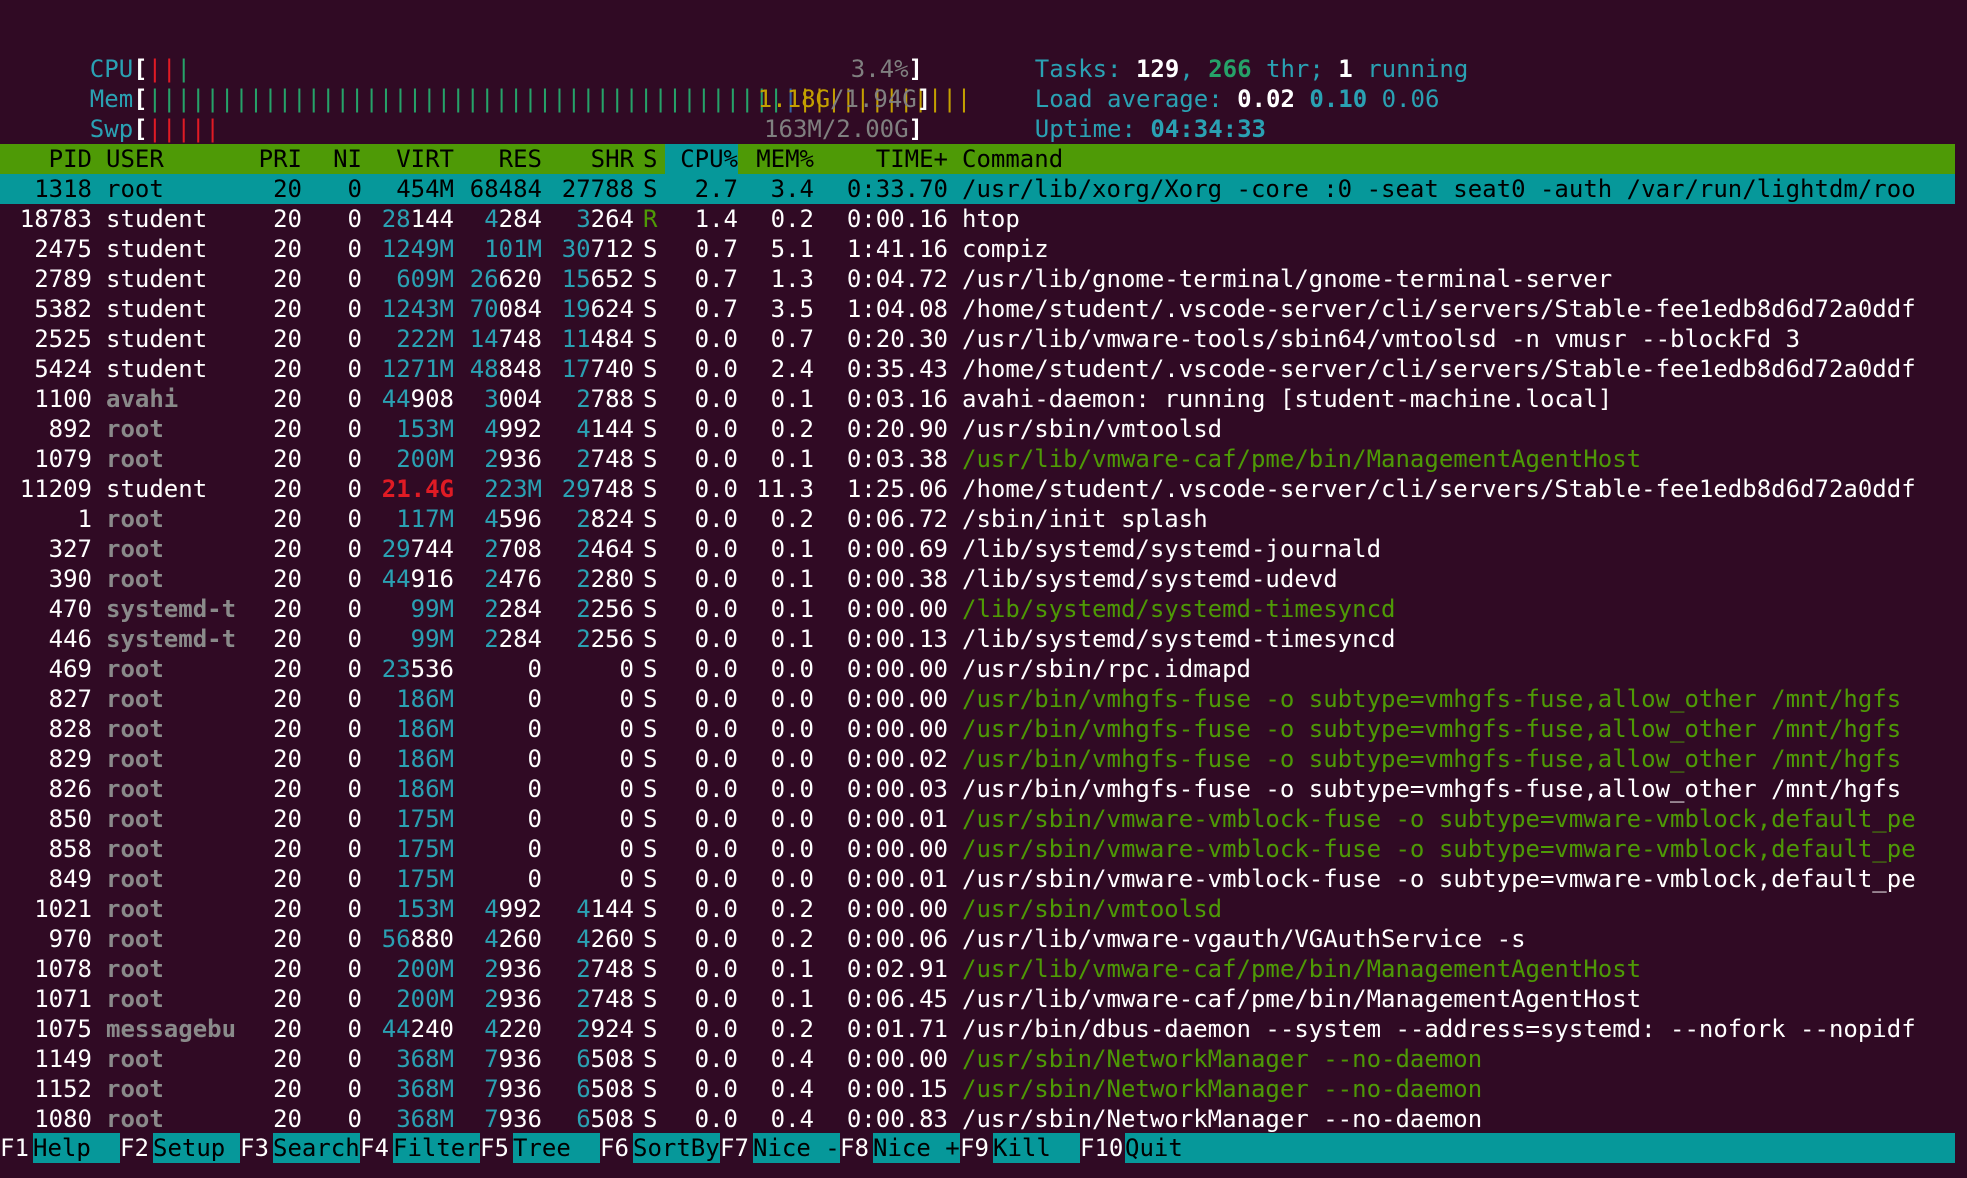  What do you see at coordinates (701, 159) in the screenshot?
I see `column-header-cpu-percent: CPU%` at bounding box center [701, 159].